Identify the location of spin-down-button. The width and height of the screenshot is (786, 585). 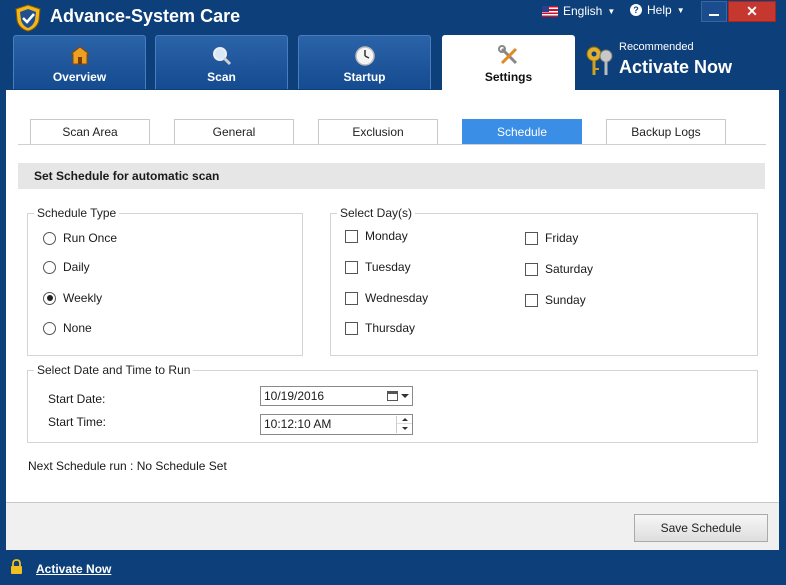
(404, 428).